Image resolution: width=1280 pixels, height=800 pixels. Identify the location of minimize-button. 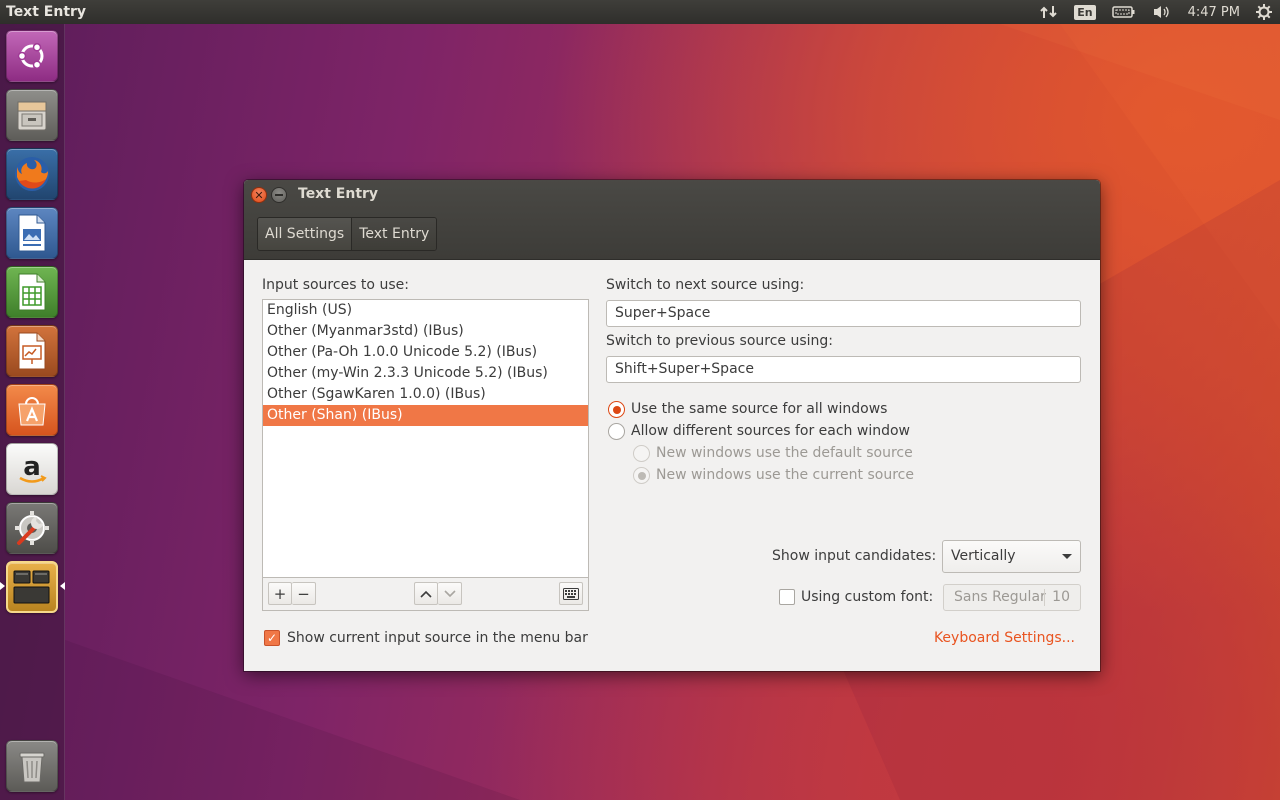
(279, 195).